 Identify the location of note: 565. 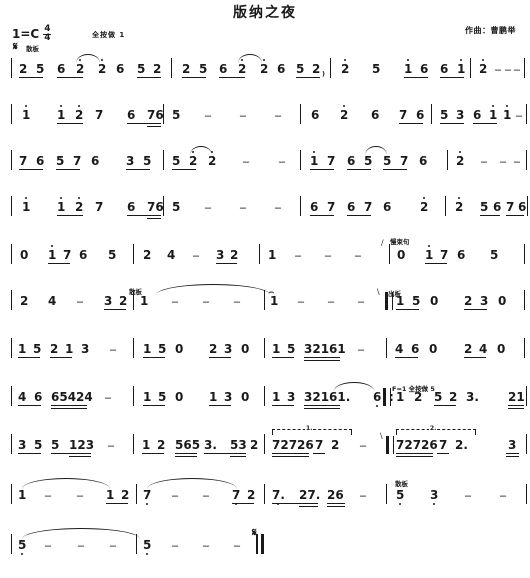
(188, 445).